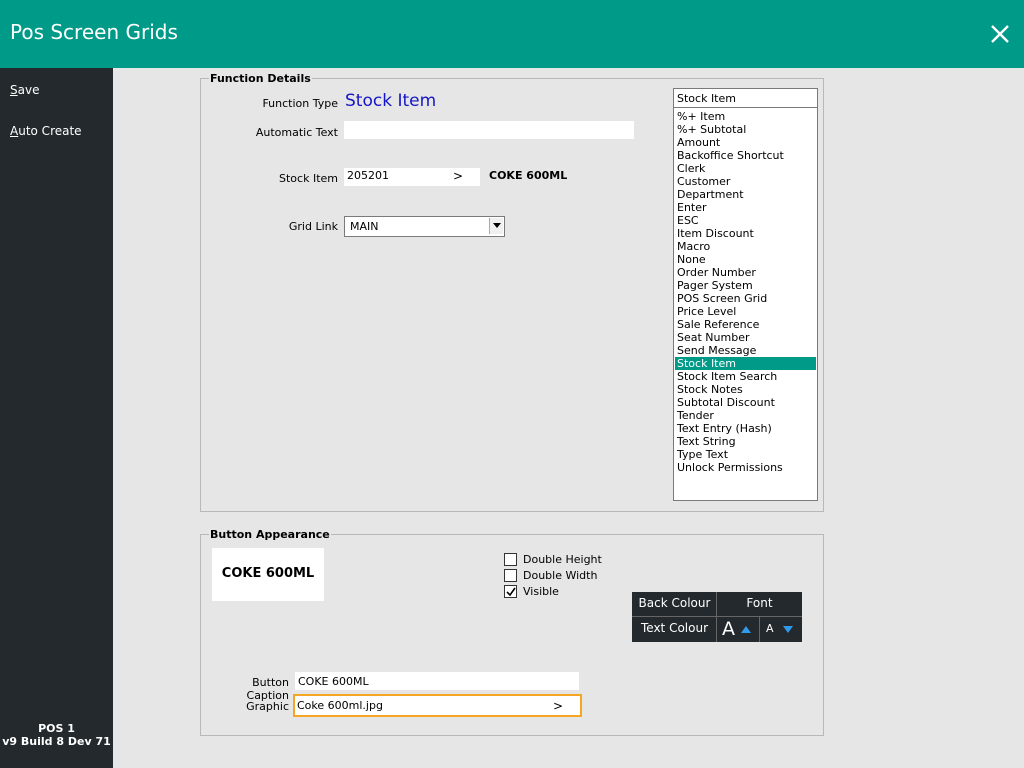 This screenshot has width=1024, height=768. Describe the element at coordinates (745, 98) in the screenshot. I see `function-list-header: Stock Item` at that location.